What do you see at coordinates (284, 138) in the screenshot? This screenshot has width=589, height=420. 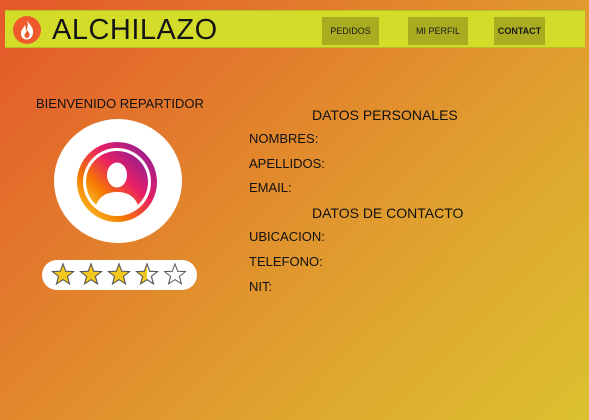 I see `nombres-label: NOMBRES:` at bounding box center [284, 138].